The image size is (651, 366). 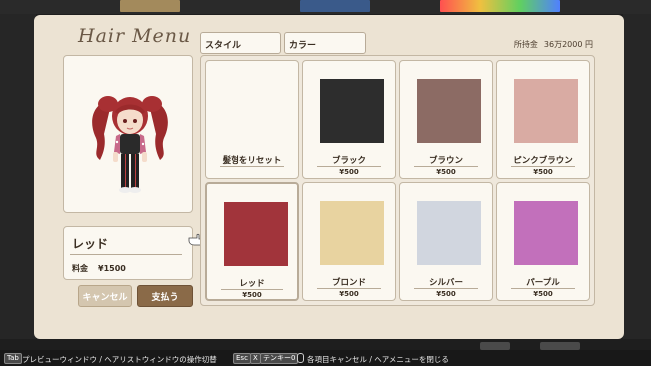 I want to click on tab-key-icon: Tab, so click(x=13, y=358).